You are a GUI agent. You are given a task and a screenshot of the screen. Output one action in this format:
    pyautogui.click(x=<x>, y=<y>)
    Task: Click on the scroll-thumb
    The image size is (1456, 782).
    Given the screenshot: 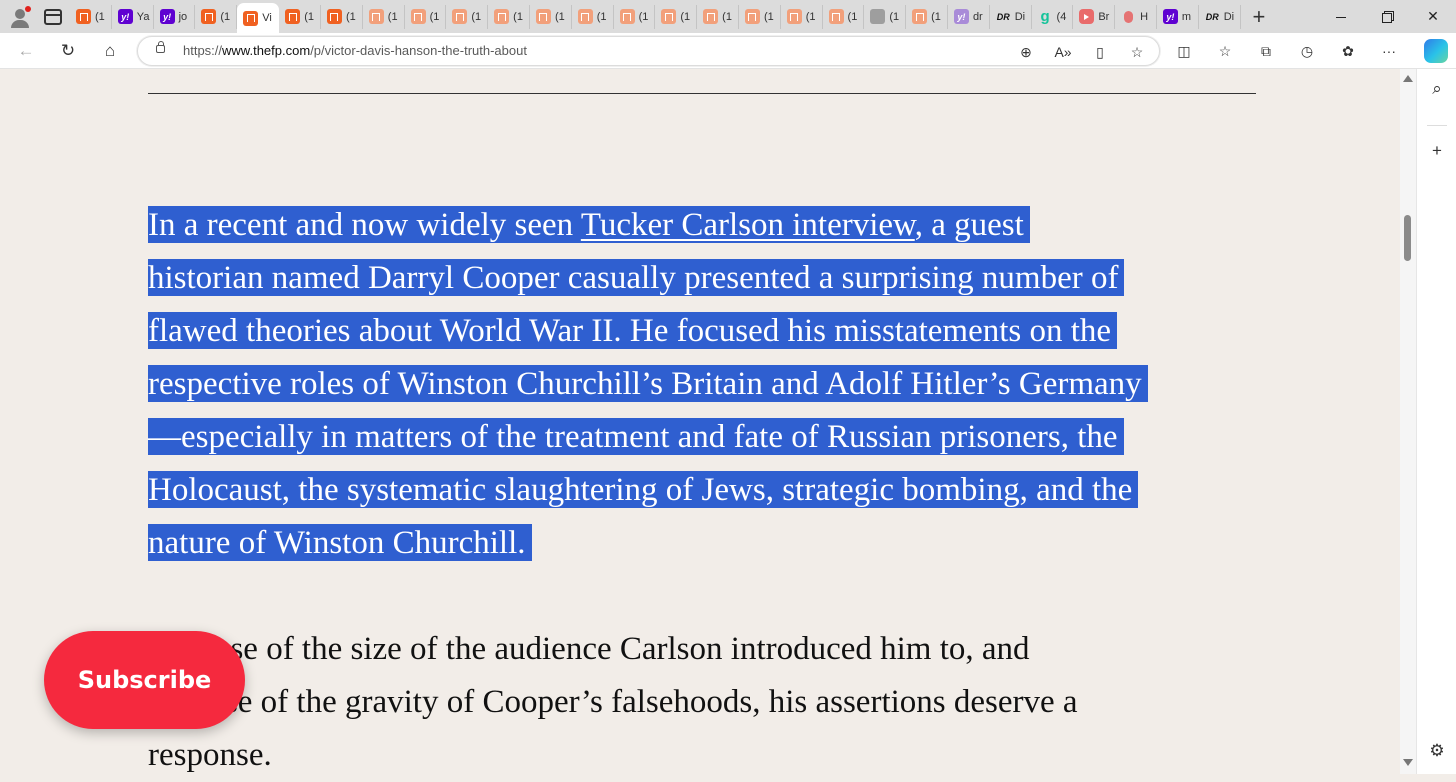 What is the action you would take?
    pyautogui.click(x=1407, y=238)
    